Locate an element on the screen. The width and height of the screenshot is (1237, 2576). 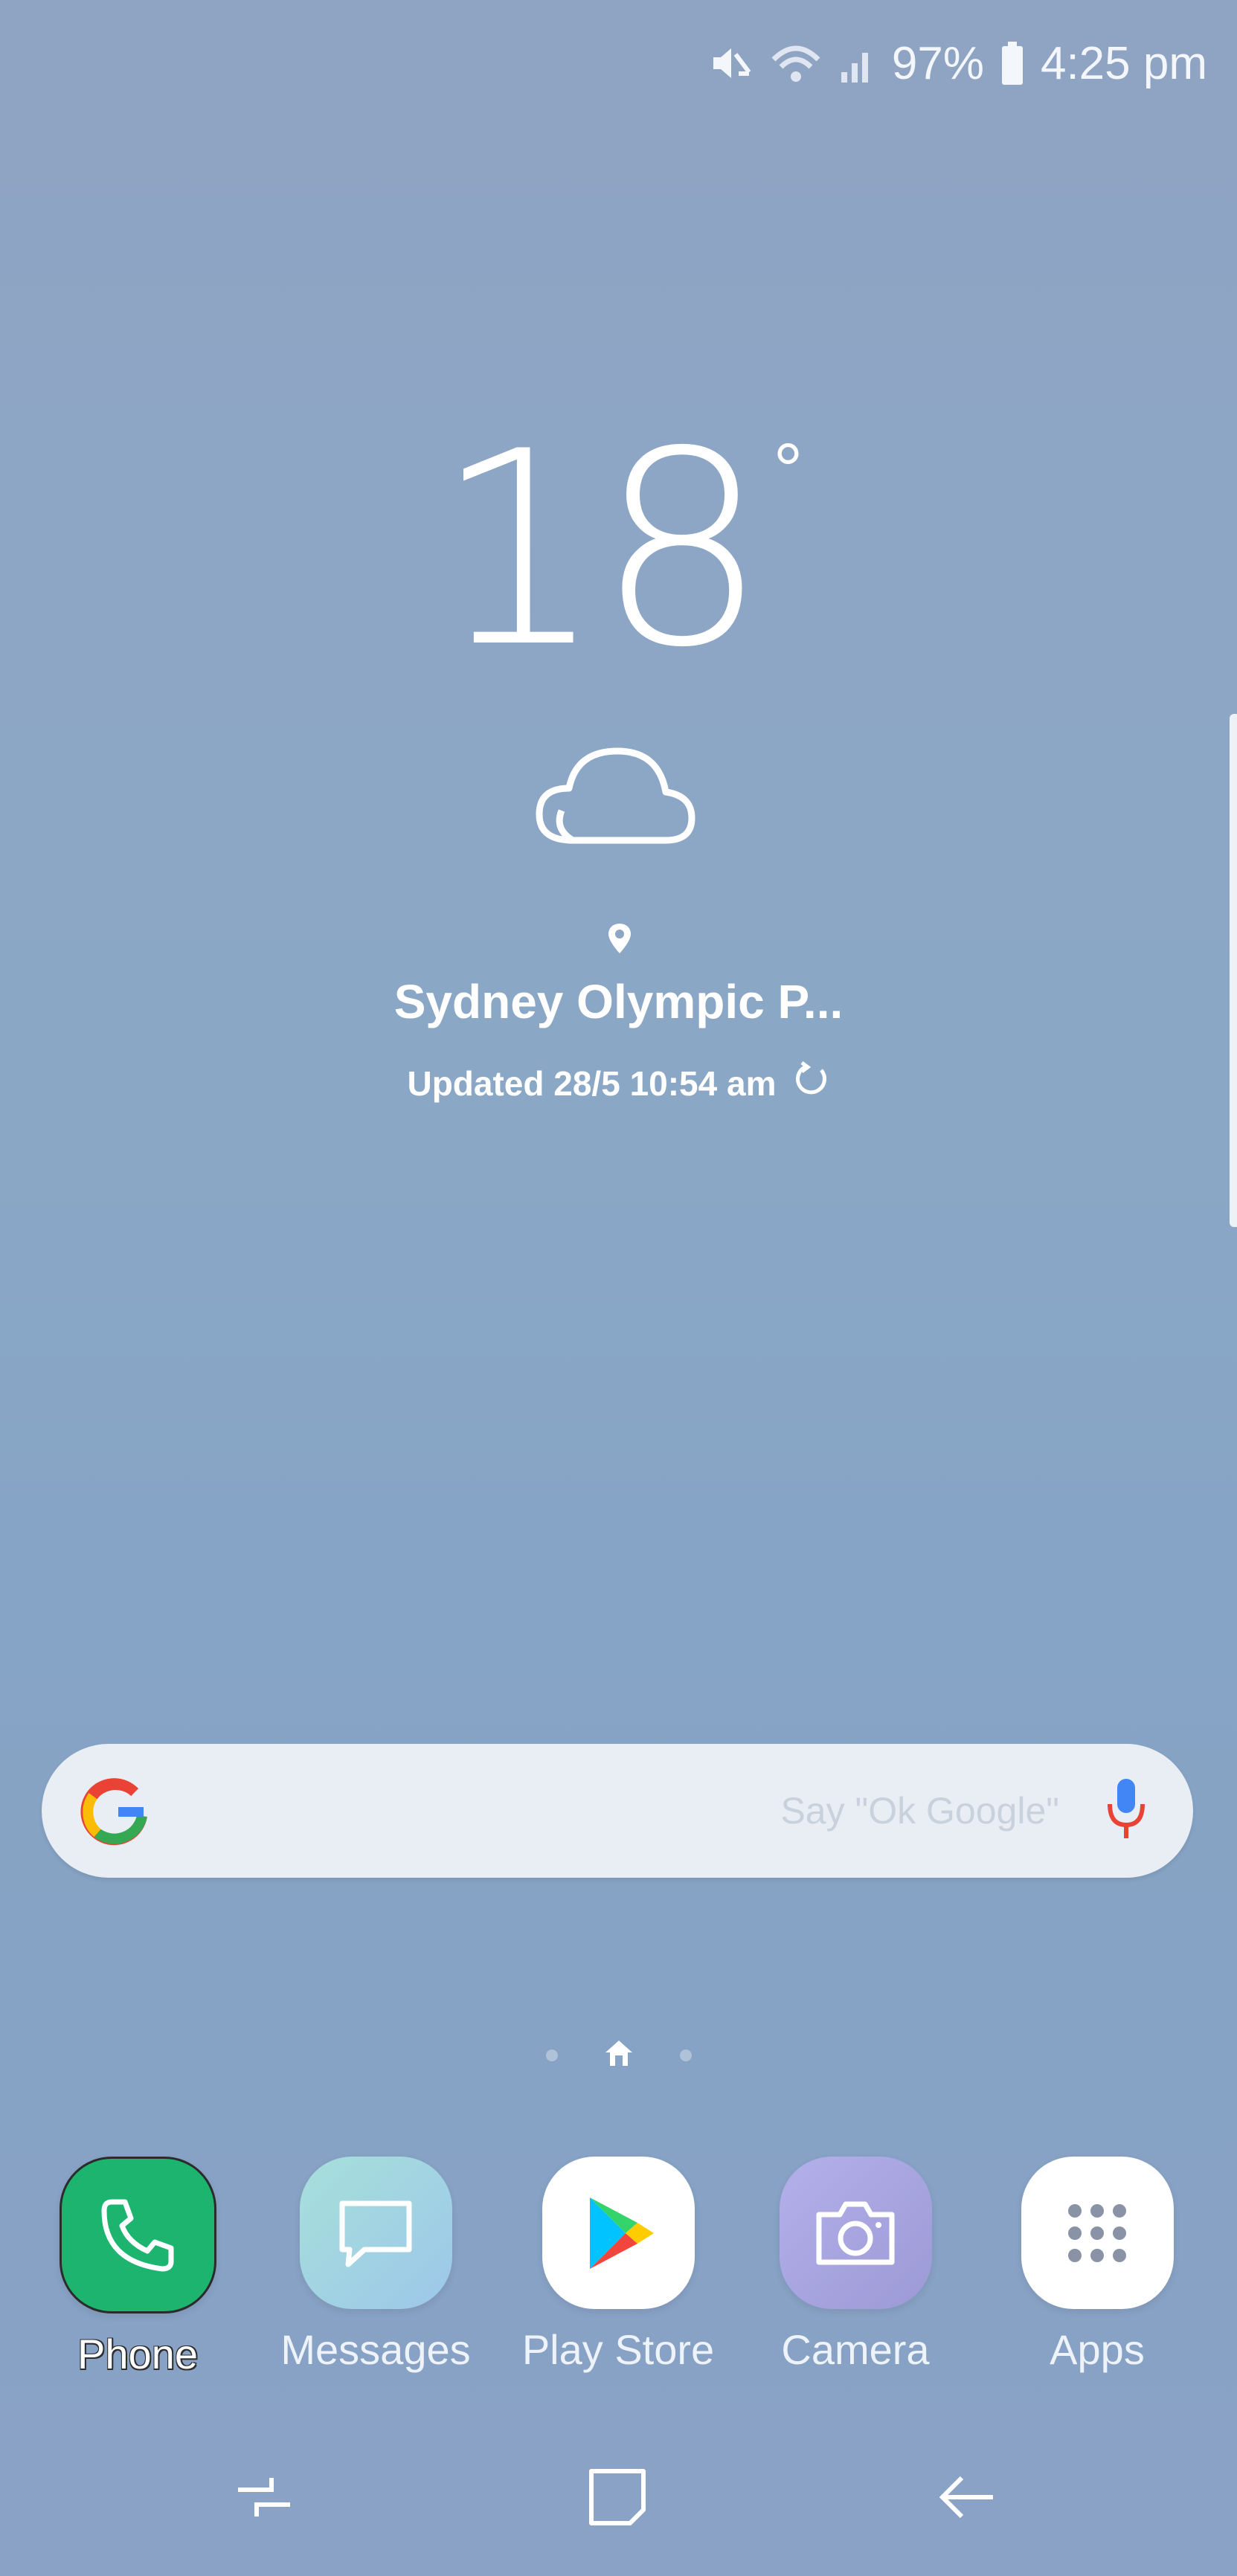
mute-icon is located at coordinates (731, 63).